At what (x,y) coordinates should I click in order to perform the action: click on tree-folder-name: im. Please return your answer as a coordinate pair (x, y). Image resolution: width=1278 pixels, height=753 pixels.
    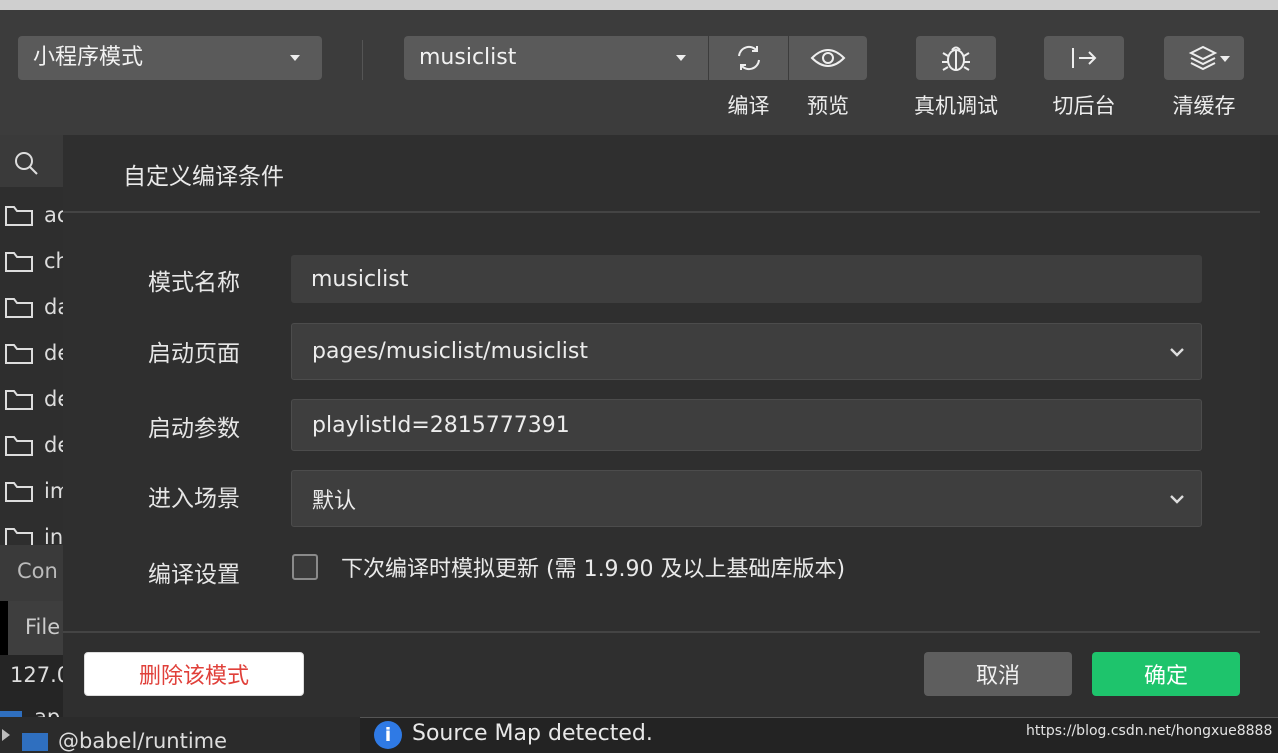
    Looking at the image, I should click on (53, 491).